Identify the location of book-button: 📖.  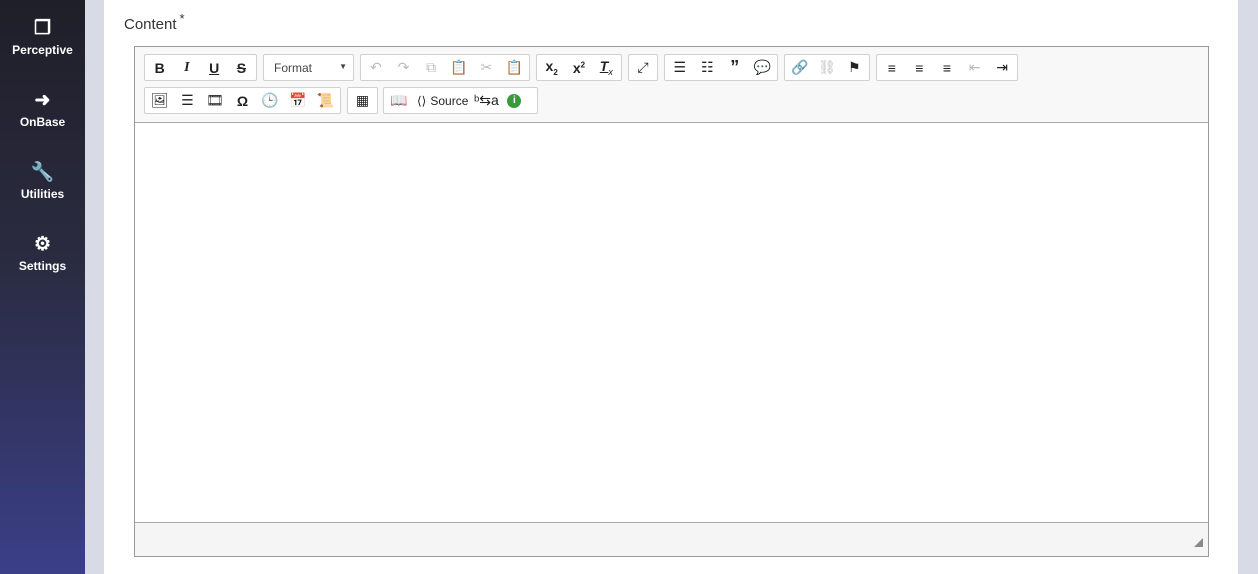
(399, 100).